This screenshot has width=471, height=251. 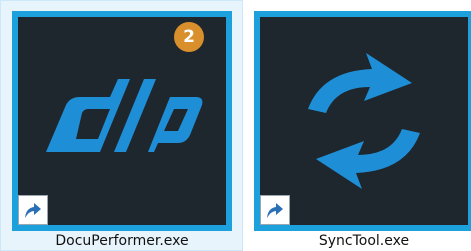 What do you see at coordinates (189, 37) in the screenshot?
I see `step-badge: 2` at bounding box center [189, 37].